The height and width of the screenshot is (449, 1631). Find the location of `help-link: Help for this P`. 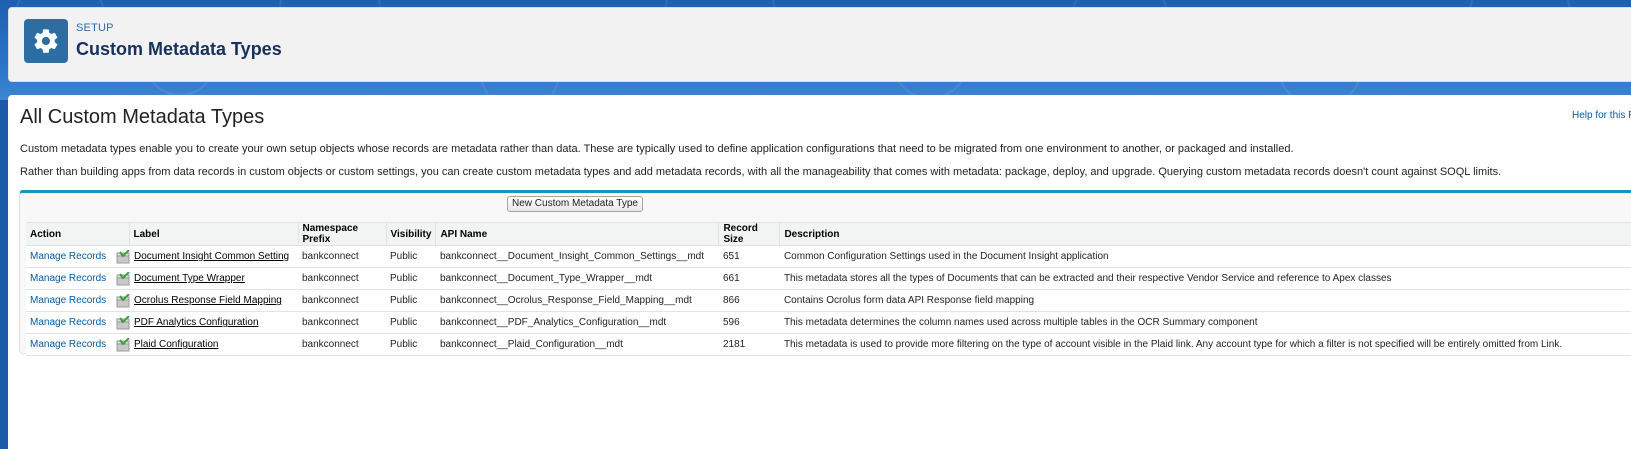

help-link: Help for this P is located at coordinates (1601, 115).